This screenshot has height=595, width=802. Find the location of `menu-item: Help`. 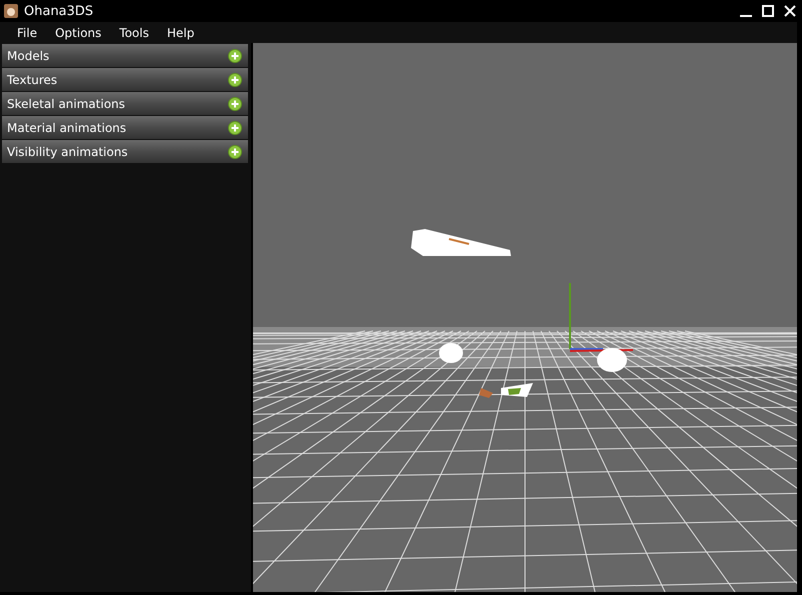

menu-item: Help is located at coordinates (181, 33).